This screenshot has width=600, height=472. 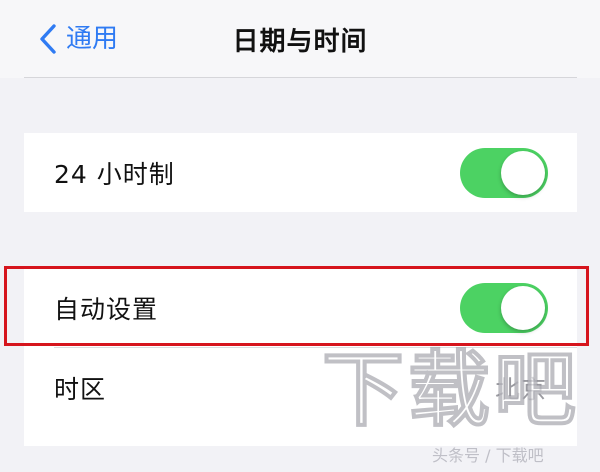 I want to click on 24-hour-time-toggle, so click(x=504, y=172).